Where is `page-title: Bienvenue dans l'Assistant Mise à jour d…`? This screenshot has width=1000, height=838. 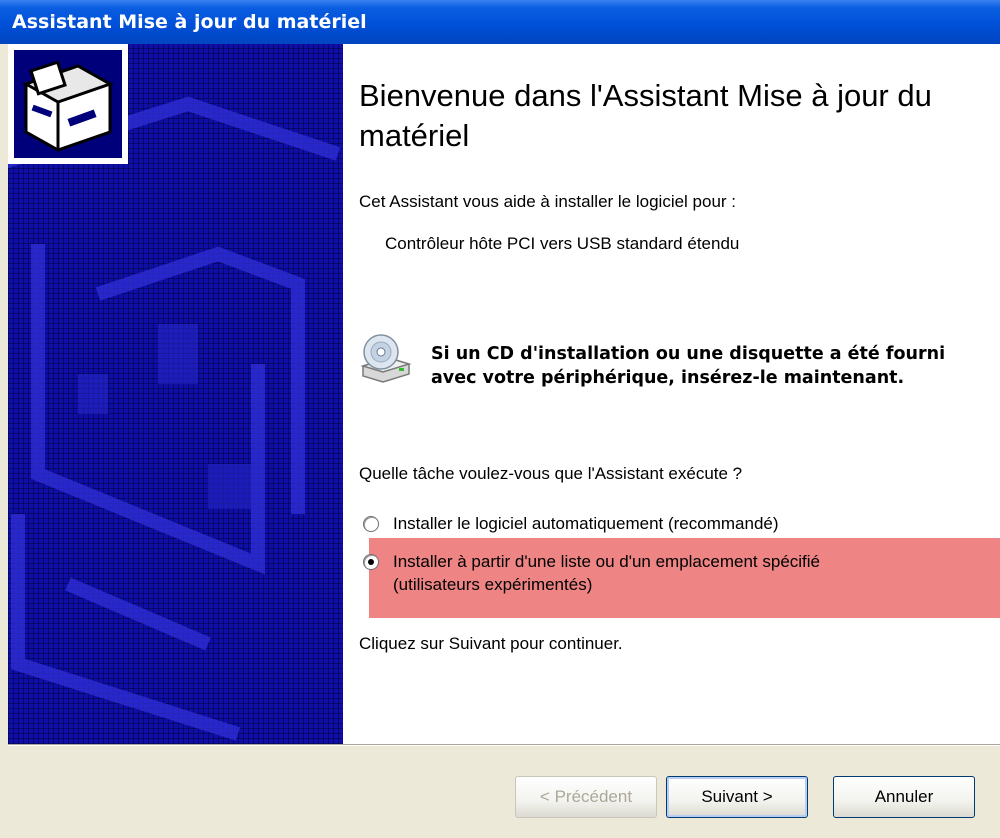 page-title: Bienvenue dans l'Assistant Mise à jour d… is located at coordinates (645, 115).